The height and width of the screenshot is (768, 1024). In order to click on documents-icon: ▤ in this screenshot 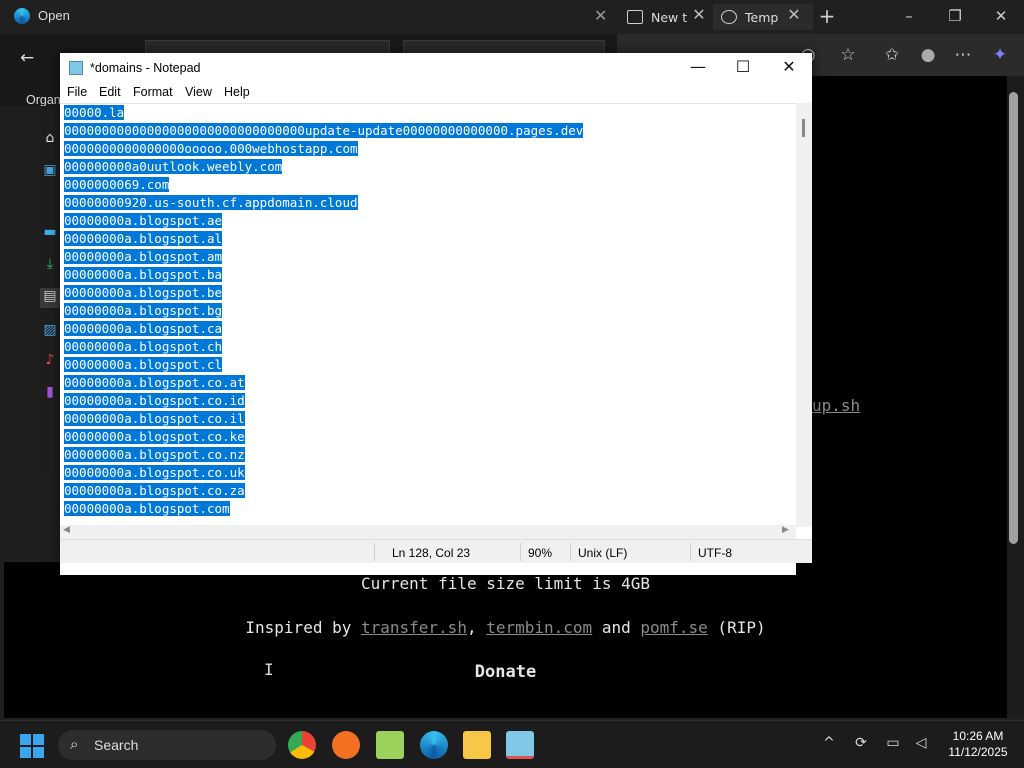, I will do `click(50, 298)`.